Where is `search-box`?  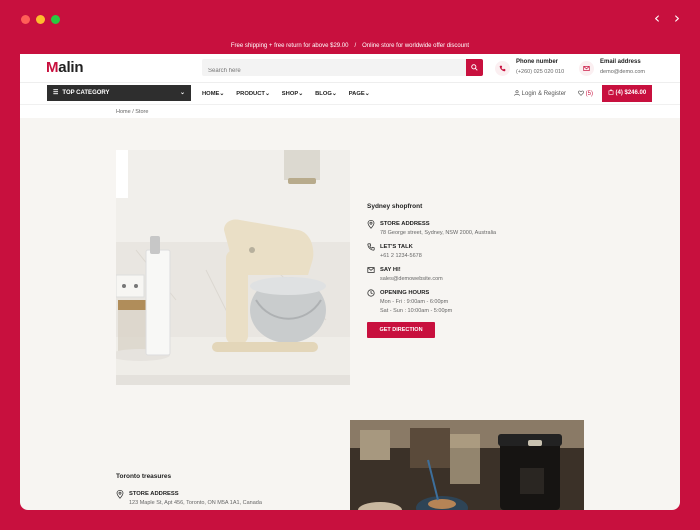 search-box is located at coordinates (342, 69).